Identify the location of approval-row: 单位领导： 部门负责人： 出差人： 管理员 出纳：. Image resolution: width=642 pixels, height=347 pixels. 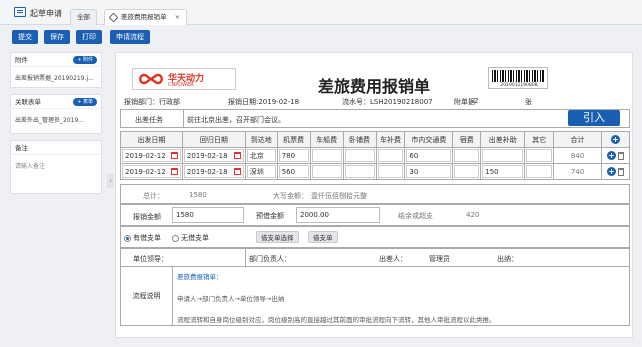
(375, 257).